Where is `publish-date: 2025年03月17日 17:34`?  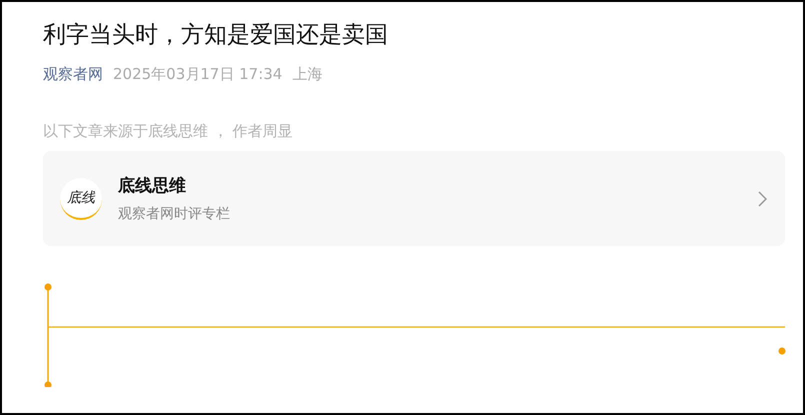
publish-date: 2025年03月17日 17:34 is located at coordinates (197, 74).